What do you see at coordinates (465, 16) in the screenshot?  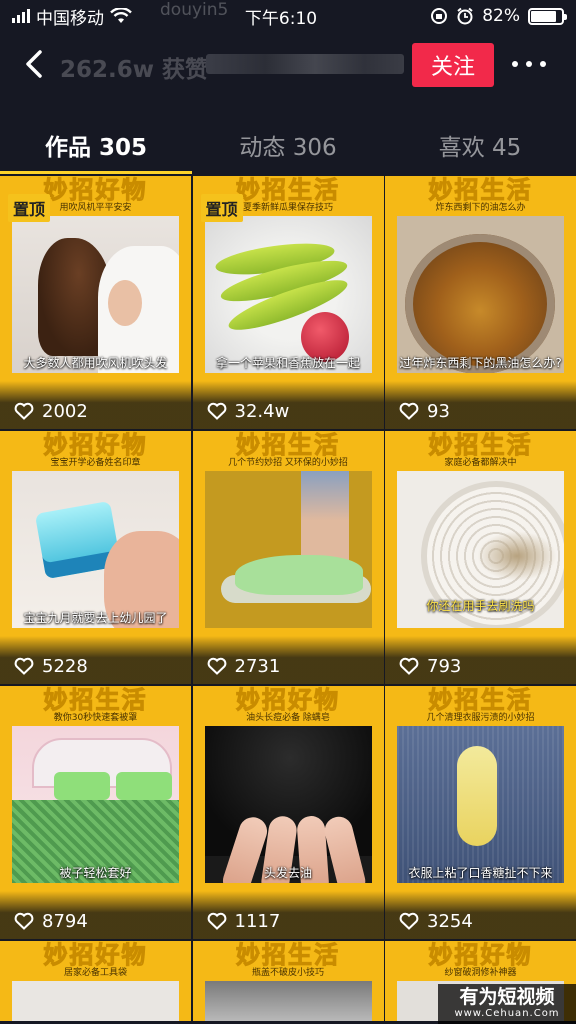 I see `alarm-icon` at bounding box center [465, 16].